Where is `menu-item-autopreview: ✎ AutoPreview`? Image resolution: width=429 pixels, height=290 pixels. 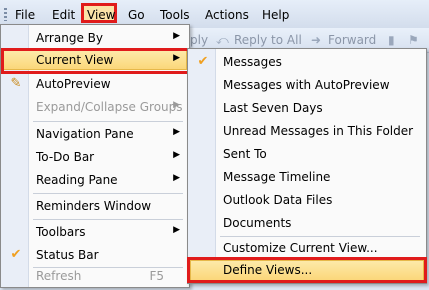 menu-item-autopreview: ✎ AutoPreview is located at coordinates (95, 84).